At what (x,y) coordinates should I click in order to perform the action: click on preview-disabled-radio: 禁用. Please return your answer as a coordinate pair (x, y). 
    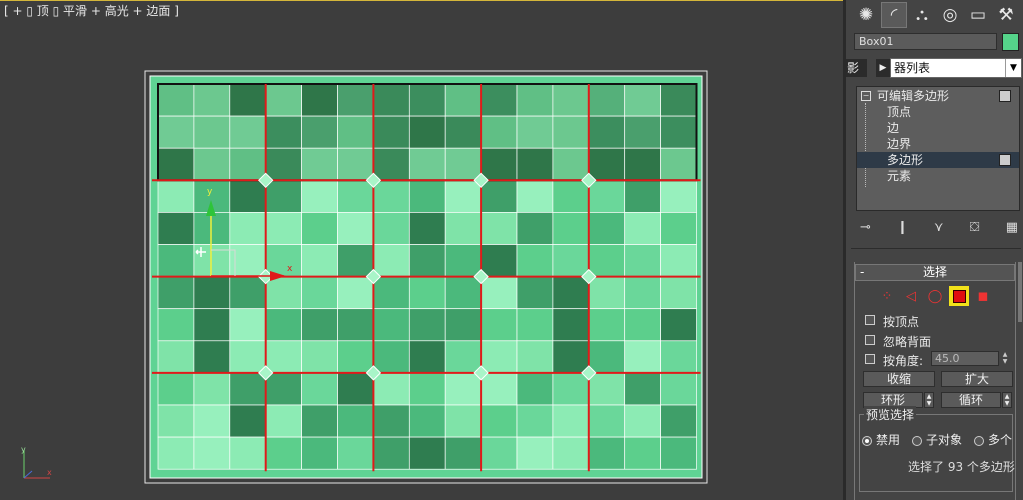
    Looking at the image, I should click on (881, 439).